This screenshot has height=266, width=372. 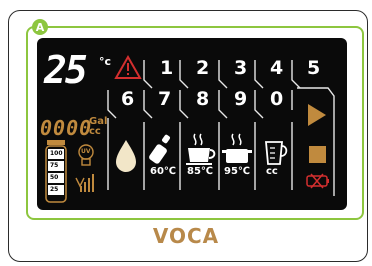 What do you see at coordinates (276, 153) in the screenshot?
I see `measuring-cup-icon` at bounding box center [276, 153].